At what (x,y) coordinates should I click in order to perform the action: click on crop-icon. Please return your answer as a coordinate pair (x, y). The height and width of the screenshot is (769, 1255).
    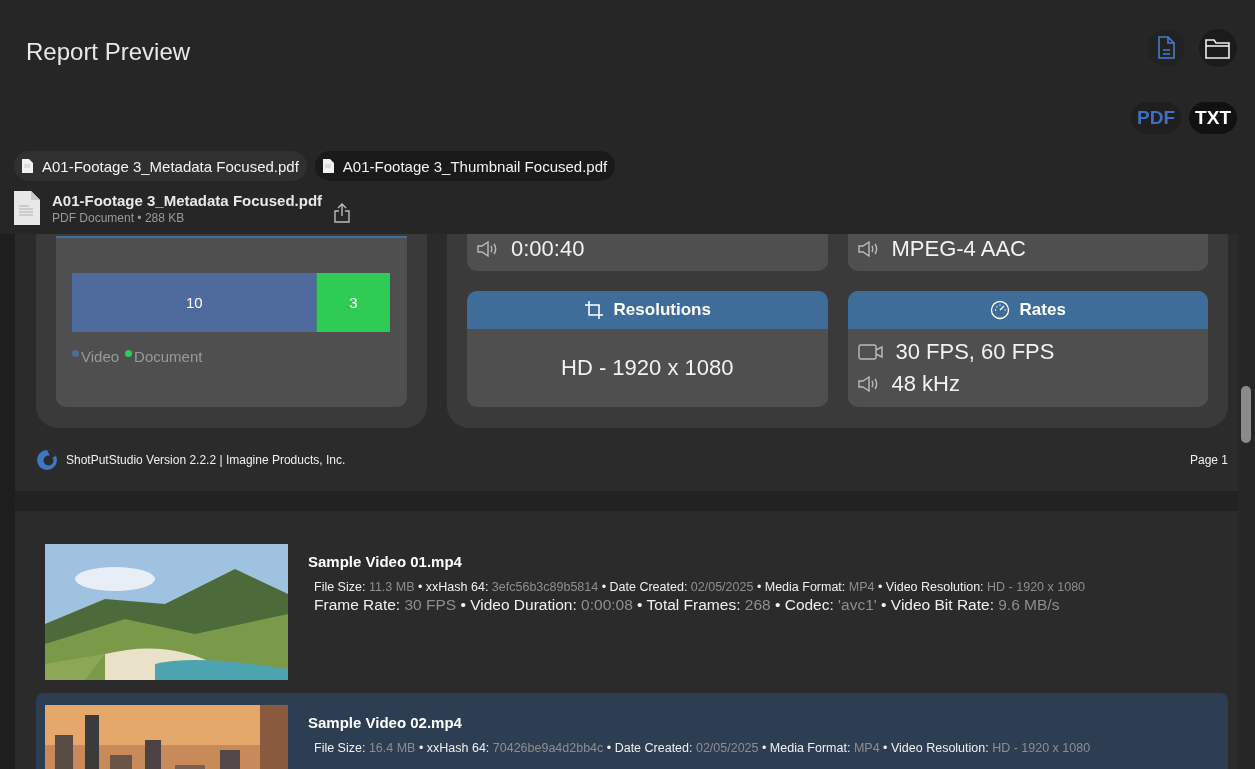
    Looking at the image, I should click on (593, 310).